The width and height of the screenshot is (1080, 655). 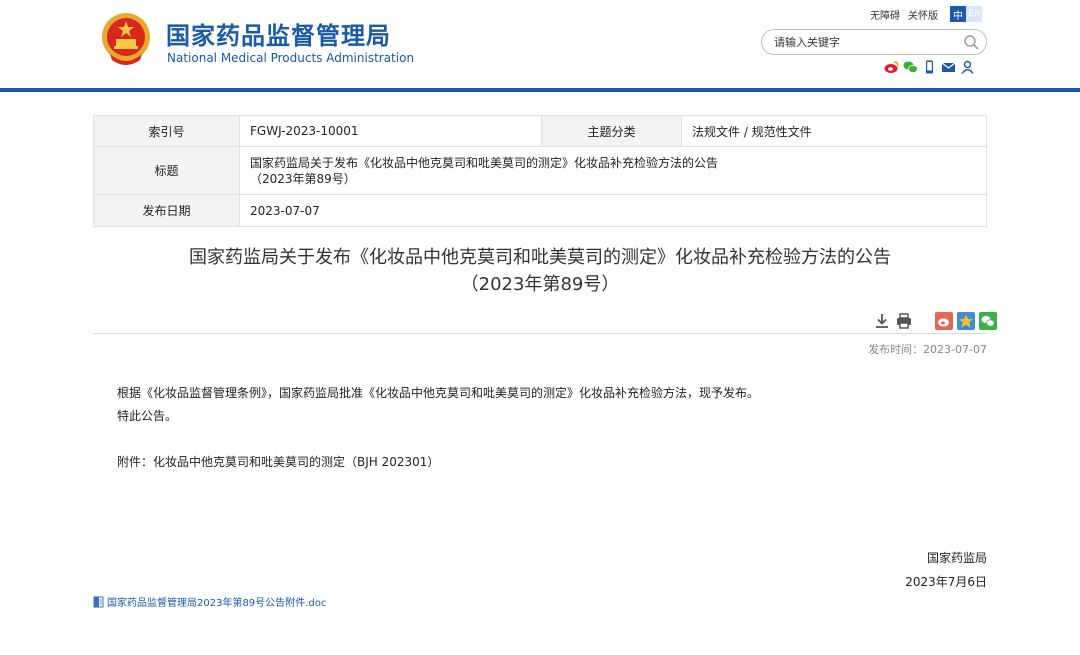 I want to click on social-links, so click(x=929, y=67).